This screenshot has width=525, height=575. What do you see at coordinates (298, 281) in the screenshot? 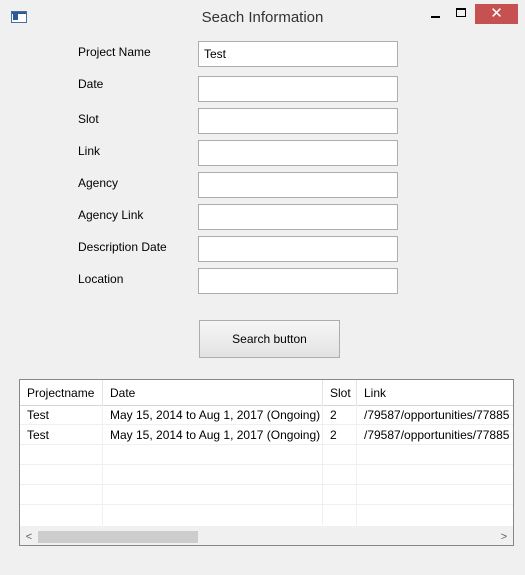
I see `location-input` at bounding box center [298, 281].